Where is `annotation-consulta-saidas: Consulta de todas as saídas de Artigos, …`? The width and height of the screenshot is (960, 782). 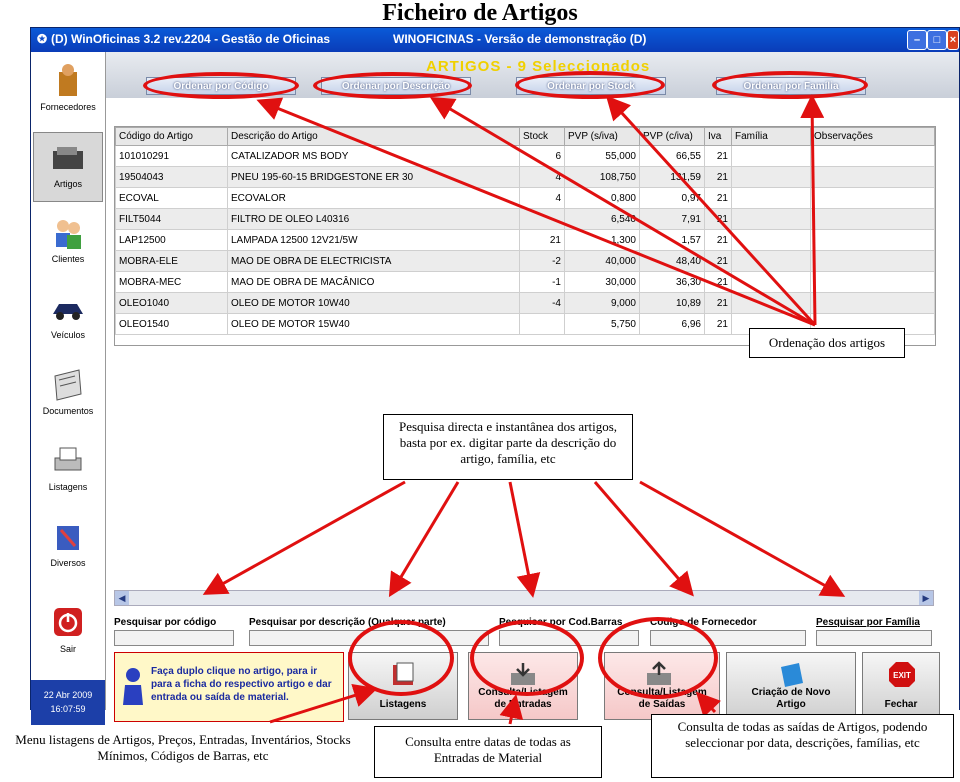 annotation-consulta-saidas: Consulta de todas as saídas de Artigos, … is located at coordinates (802, 746).